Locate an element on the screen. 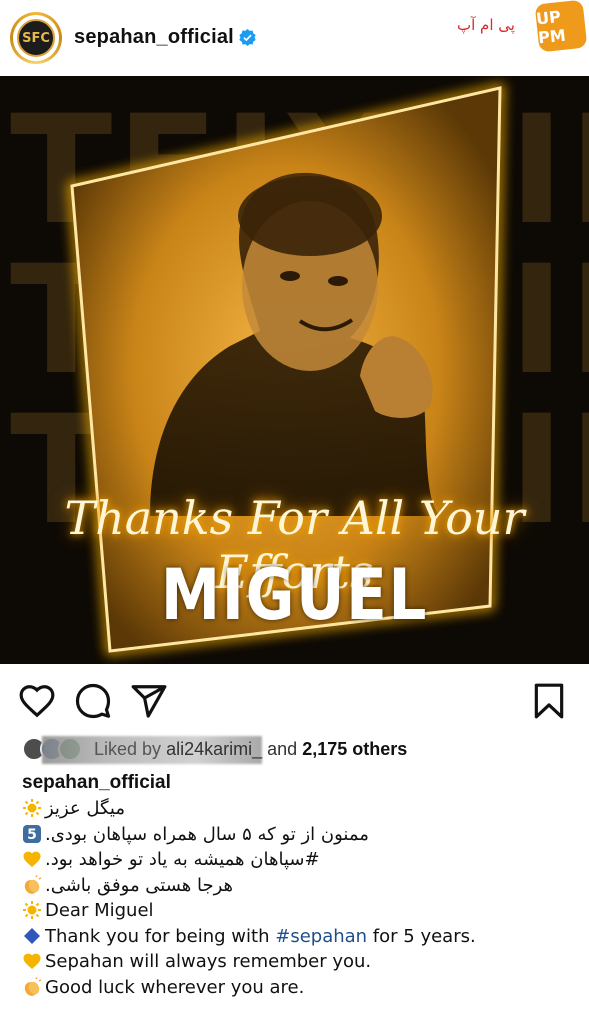 The height and width of the screenshot is (1024, 589). likes-row: Liked by ali24karimi_ and 2,175 others is located at coordinates (302, 750).